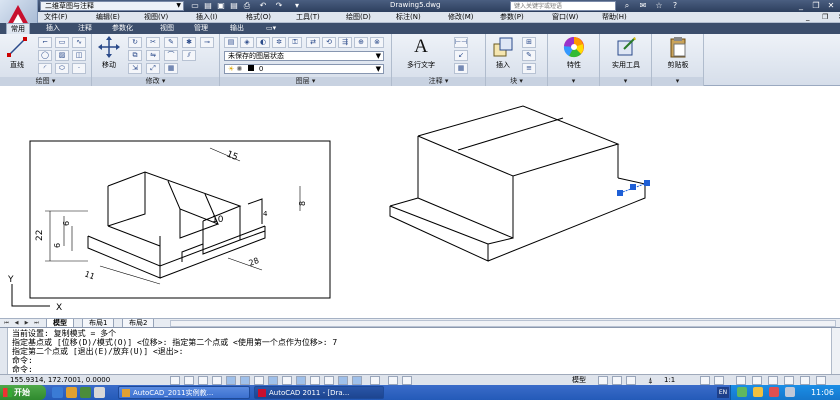  What do you see at coordinates (626, 55) in the screenshot?
I see `utilities-button: 实用工具` at bounding box center [626, 55].